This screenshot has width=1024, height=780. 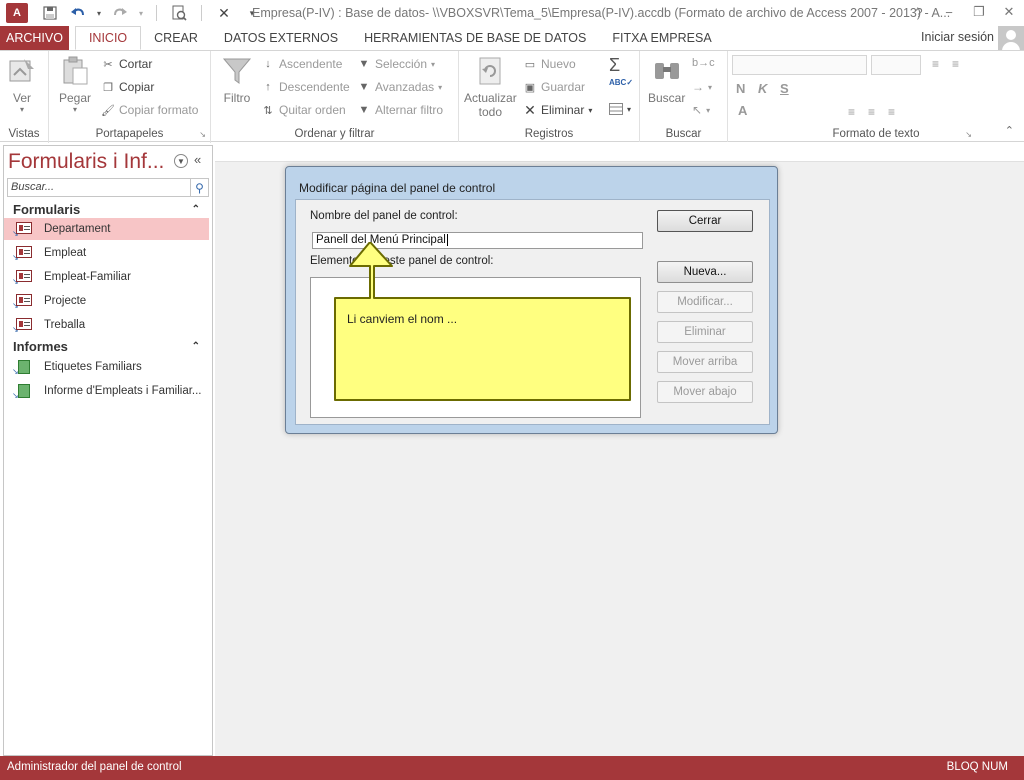 I want to click on tab-inicio: INICIO, so click(x=108, y=38).